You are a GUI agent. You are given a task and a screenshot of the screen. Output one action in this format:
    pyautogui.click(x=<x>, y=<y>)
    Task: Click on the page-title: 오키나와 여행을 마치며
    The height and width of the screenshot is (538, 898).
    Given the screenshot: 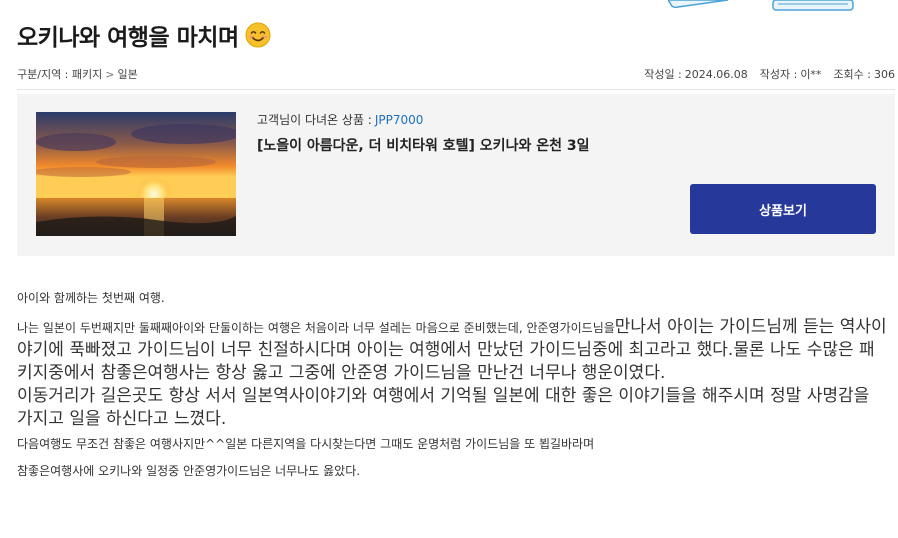 What is the action you would take?
    pyautogui.click(x=128, y=38)
    